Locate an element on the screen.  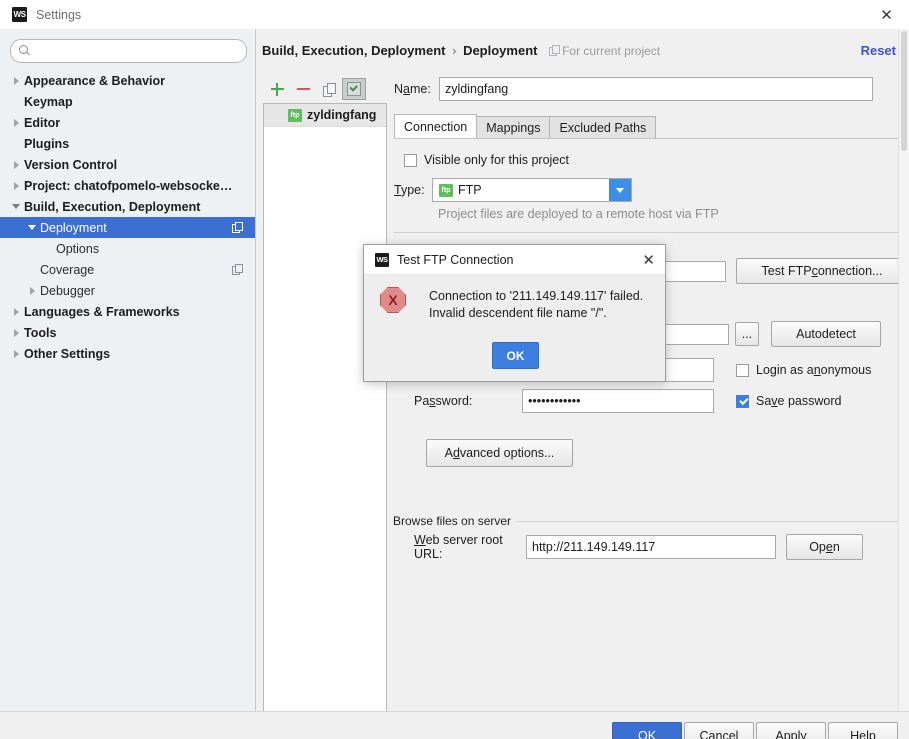
help-button: Help is located at coordinates (863, 730).